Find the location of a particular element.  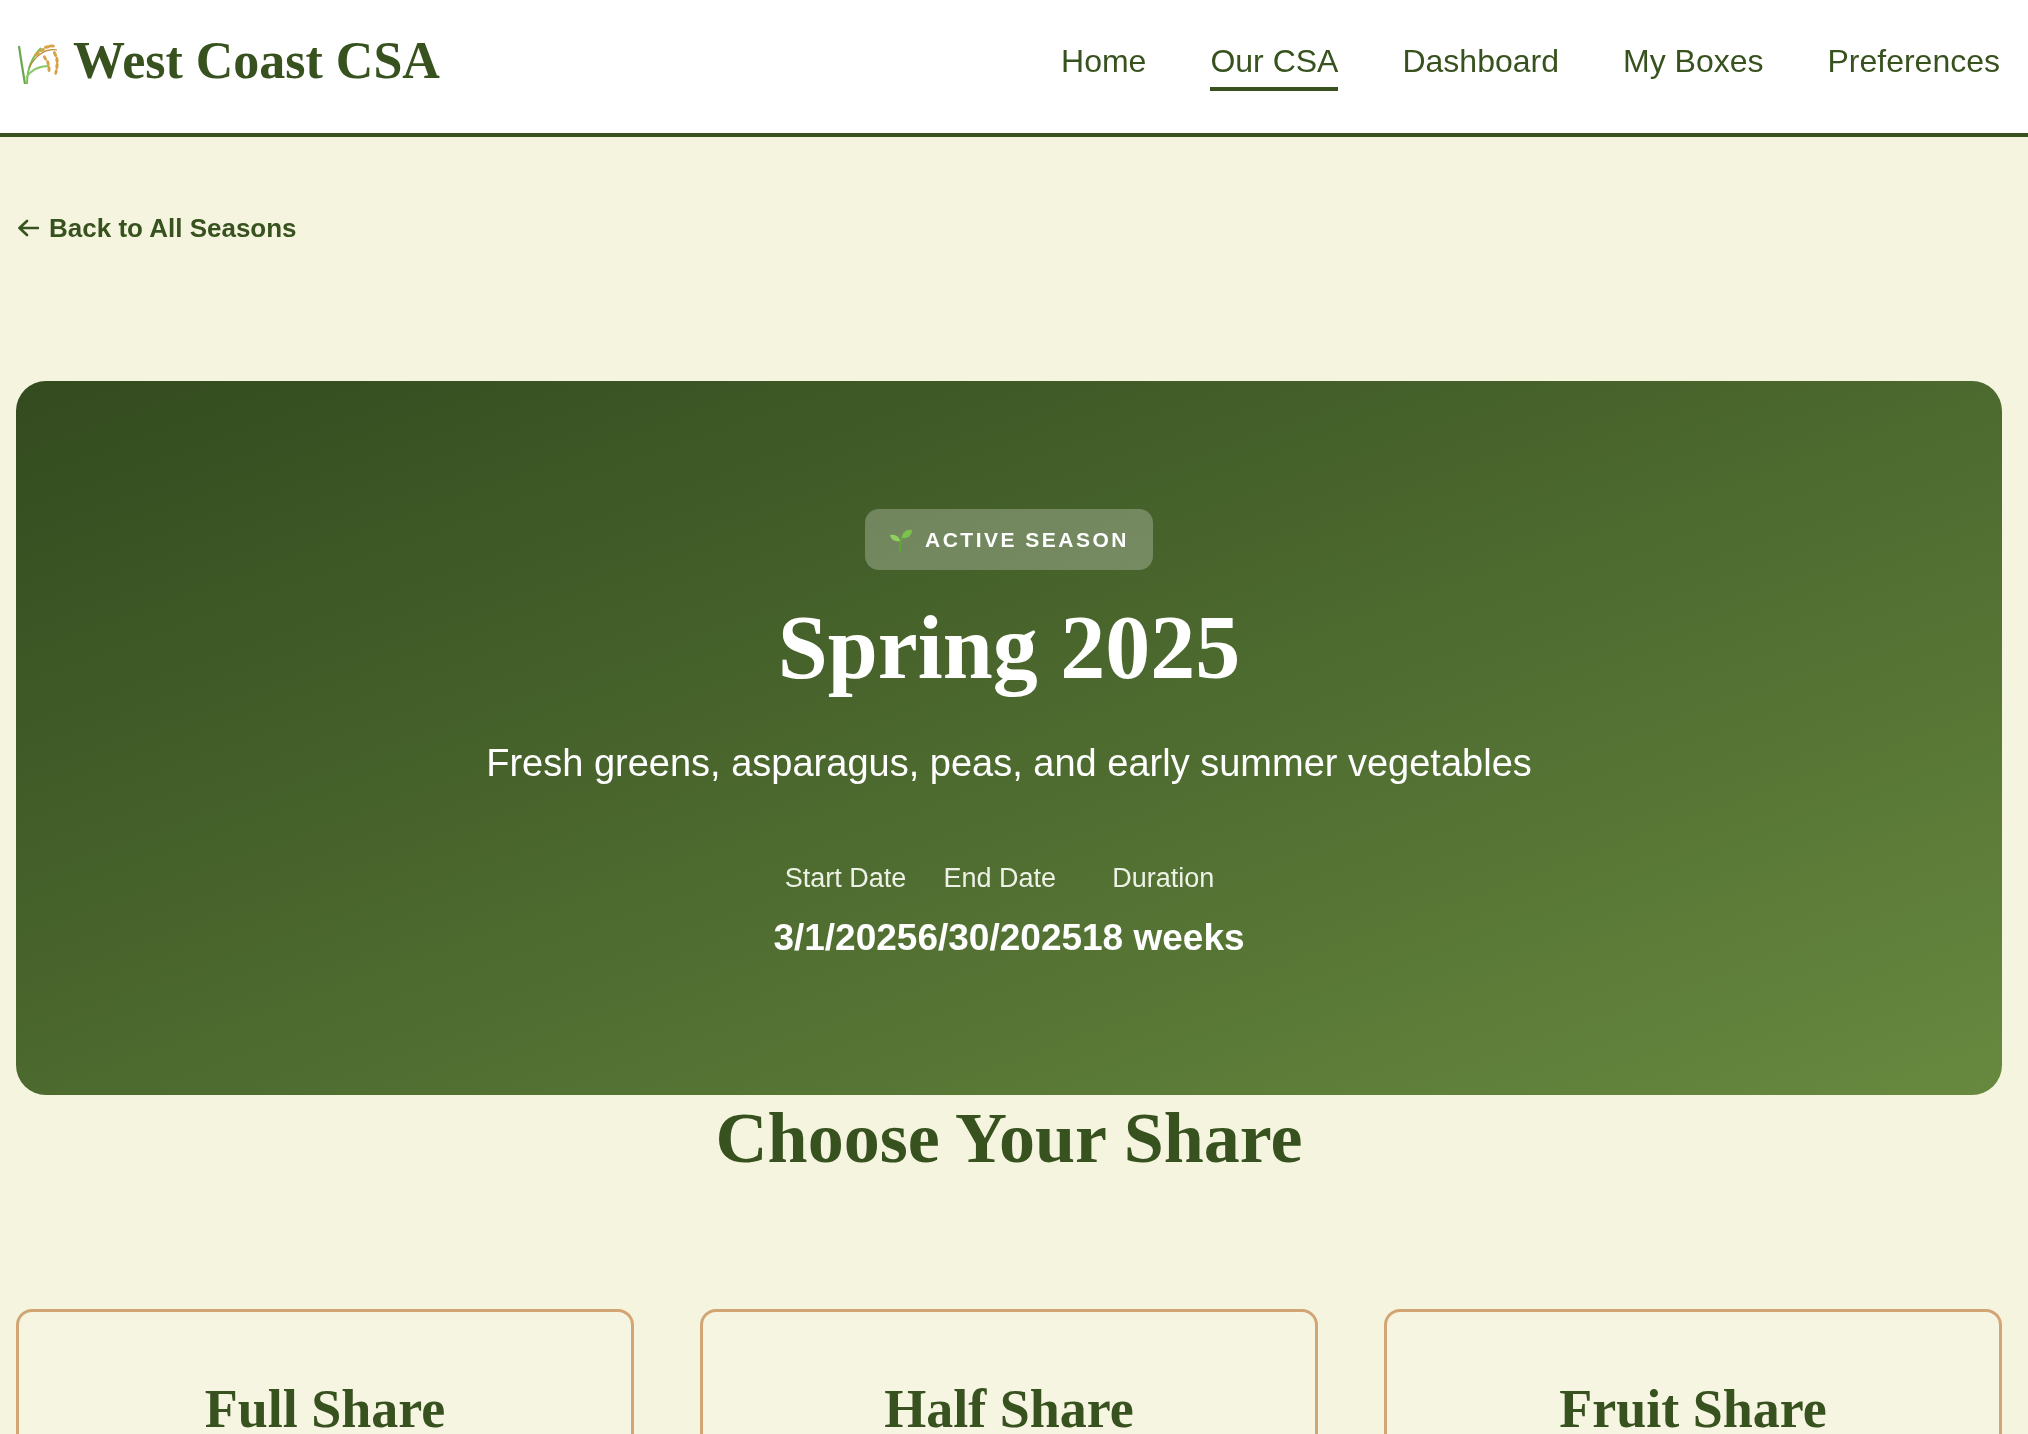

share-title: Half Share is located at coordinates (1009, 1406).